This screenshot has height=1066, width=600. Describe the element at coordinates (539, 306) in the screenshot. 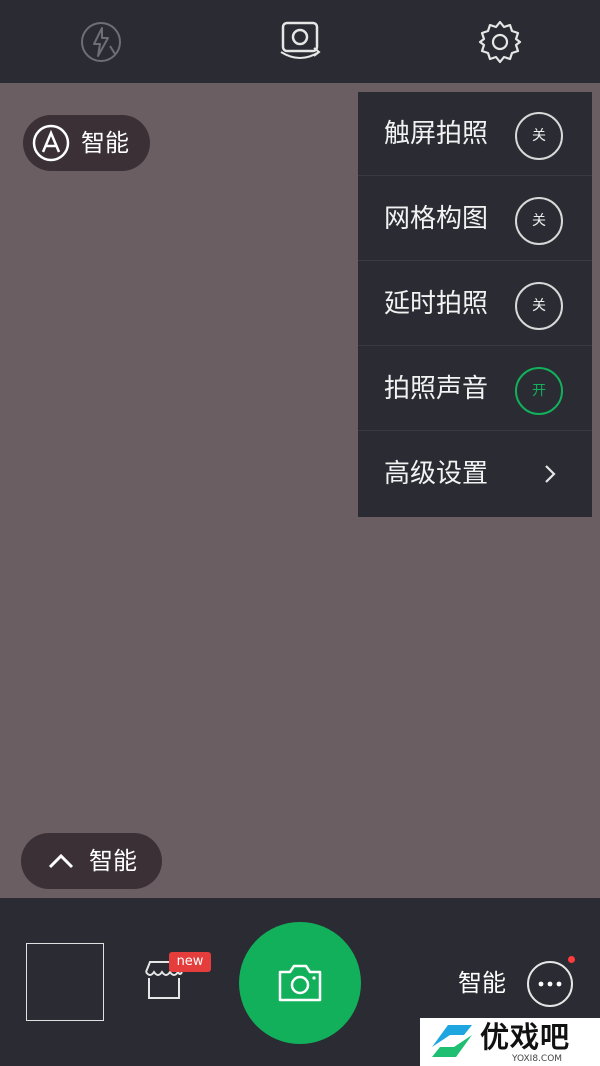

I see `toggle-timer: 关` at that location.